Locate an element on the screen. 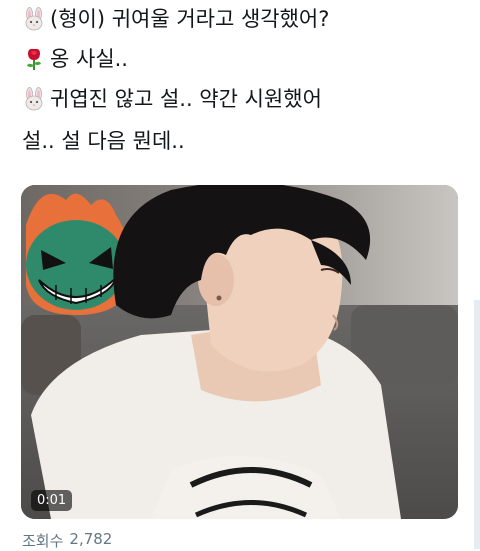  tweet-line: 귀엽진 않고 설.. 약간 시원했어 is located at coordinates (172, 99).